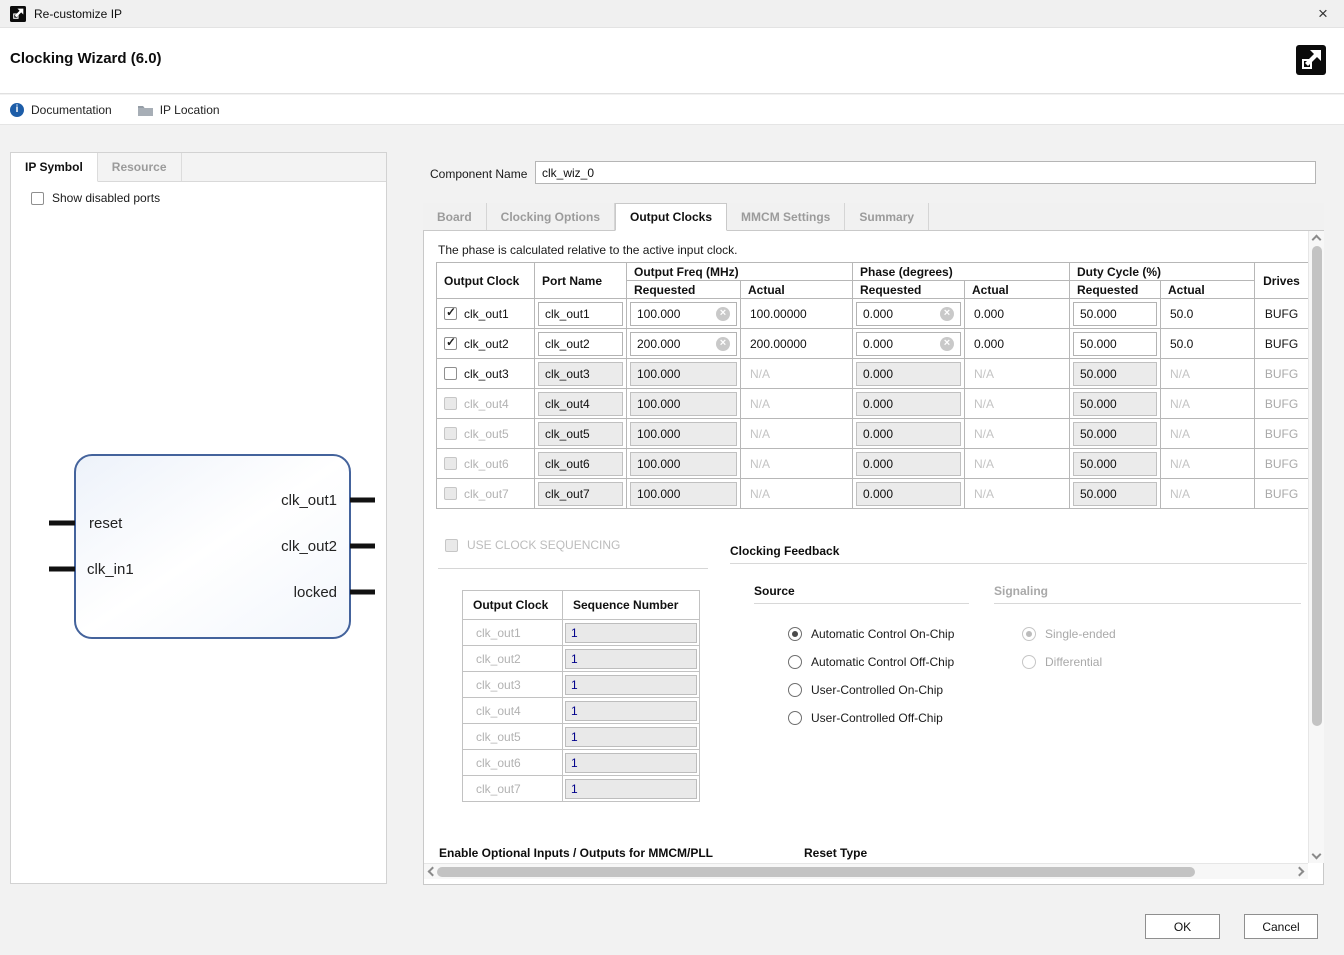 This screenshot has height=955, width=1344. What do you see at coordinates (816, 872) in the screenshot?
I see `horizontal-scrollbar-thumb` at bounding box center [816, 872].